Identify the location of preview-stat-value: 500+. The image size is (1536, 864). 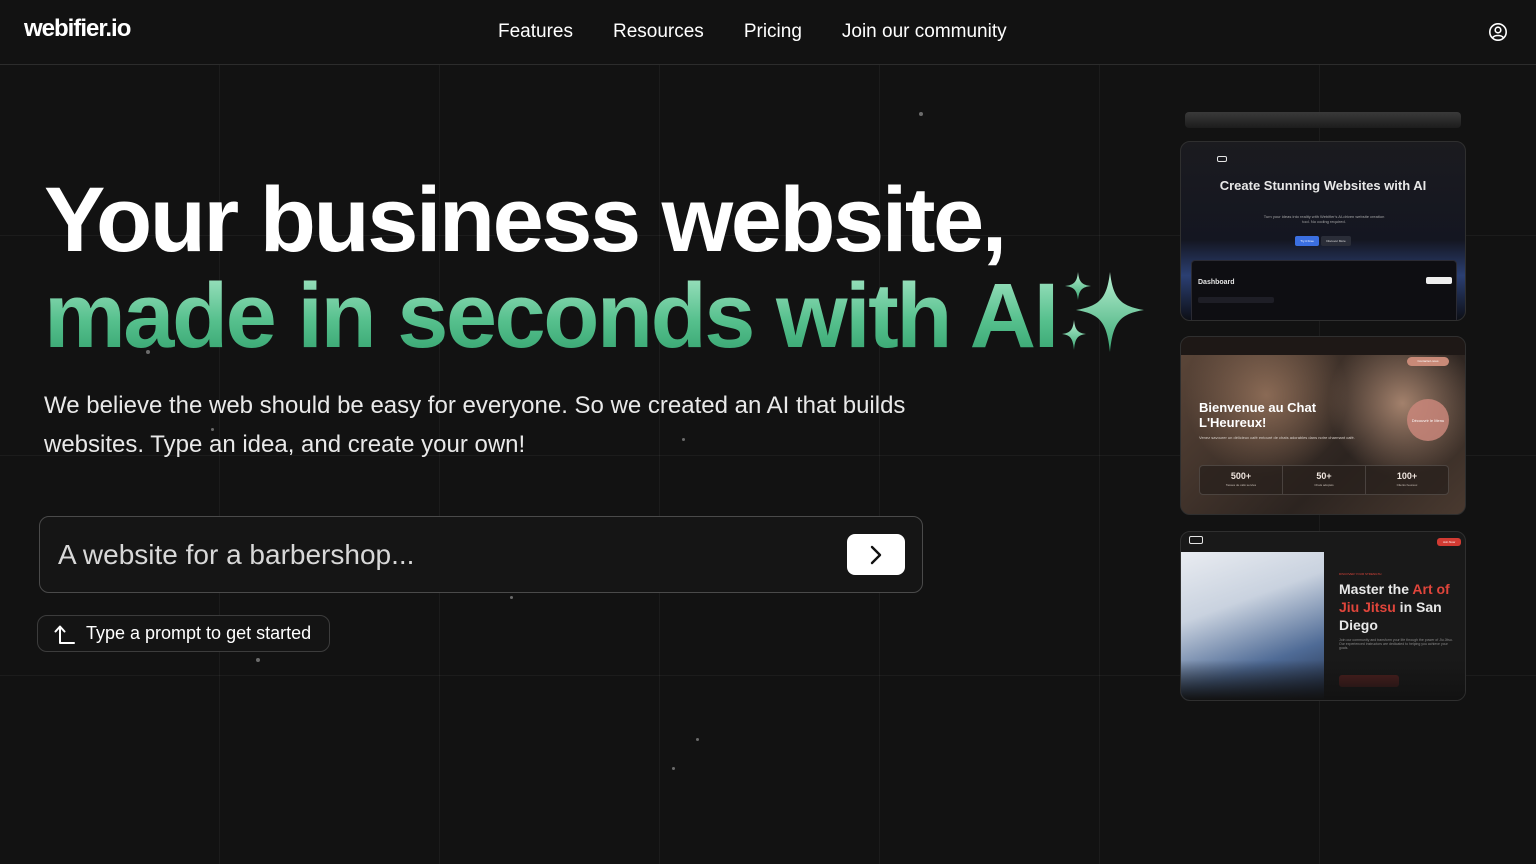
(1241, 476).